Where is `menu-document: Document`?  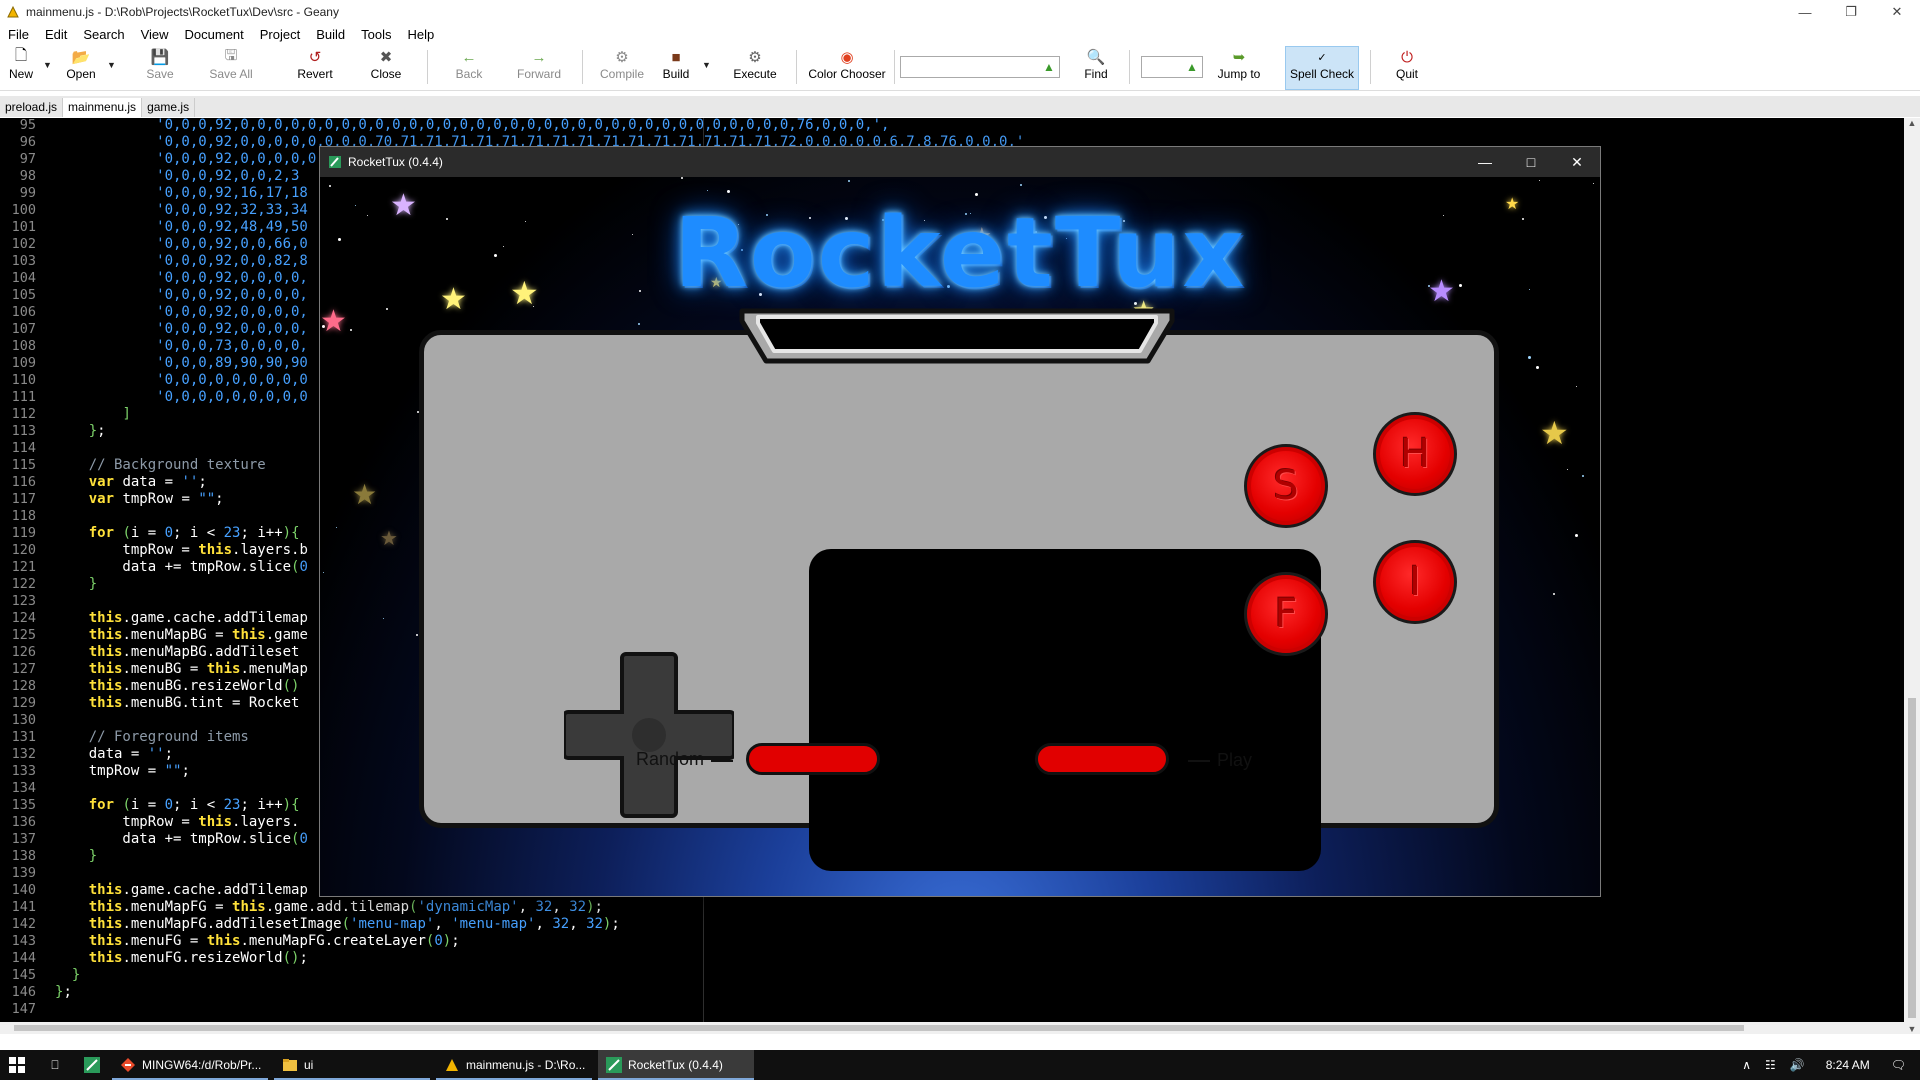
menu-document: Document is located at coordinates (214, 34).